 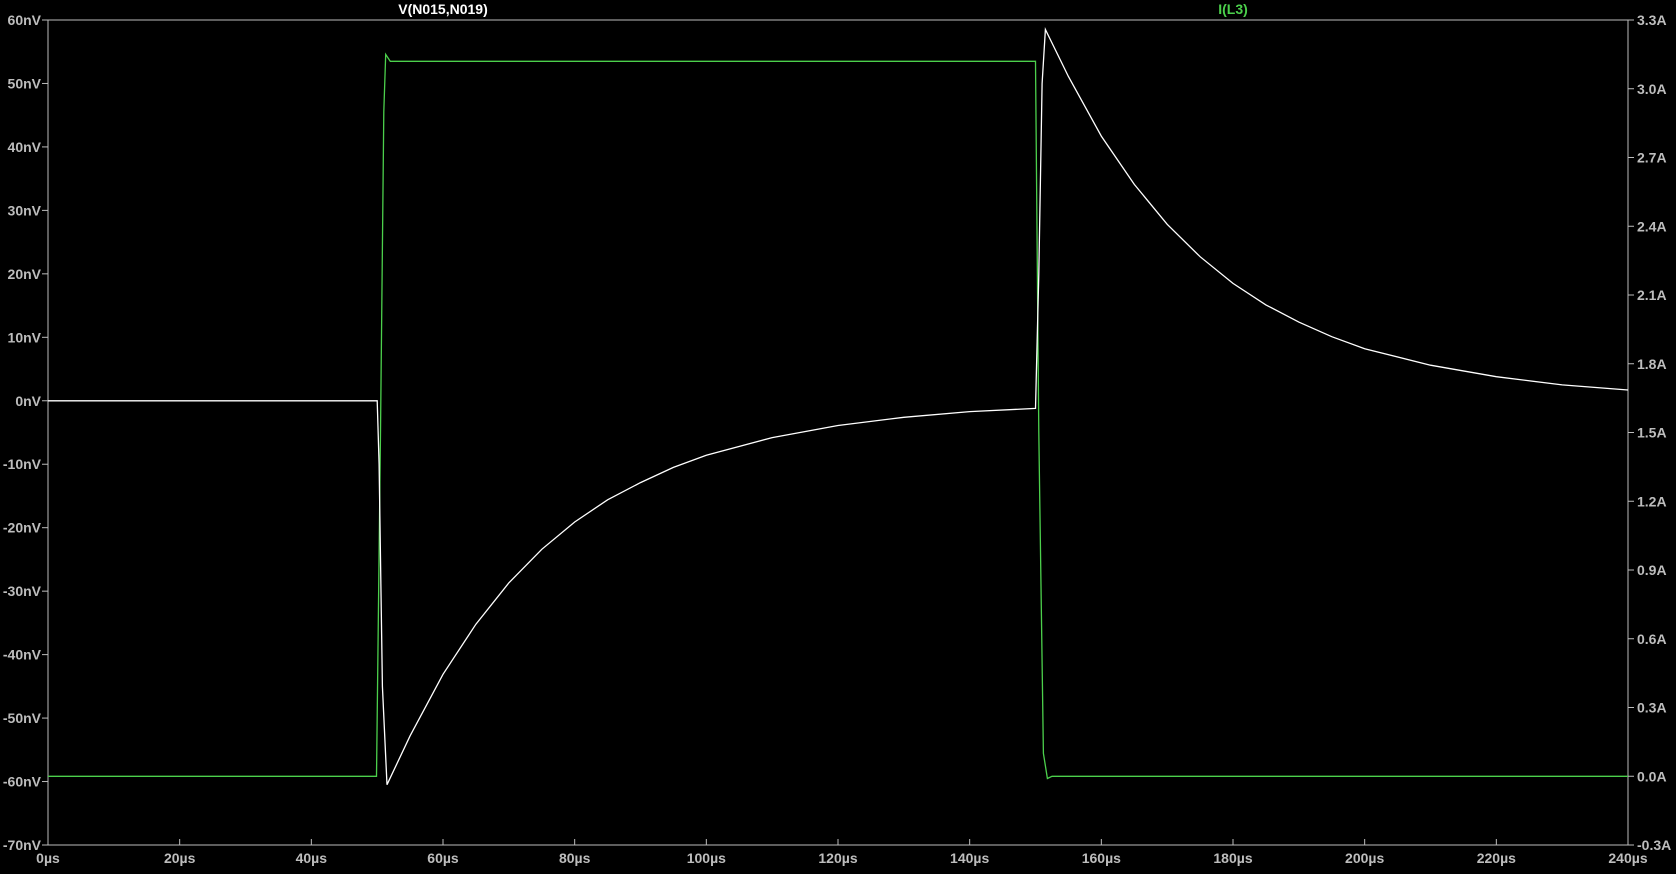 What do you see at coordinates (1364, 858) in the screenshot?
I see `x-tick-label: 200µs` at bounding box center [1364, 858].